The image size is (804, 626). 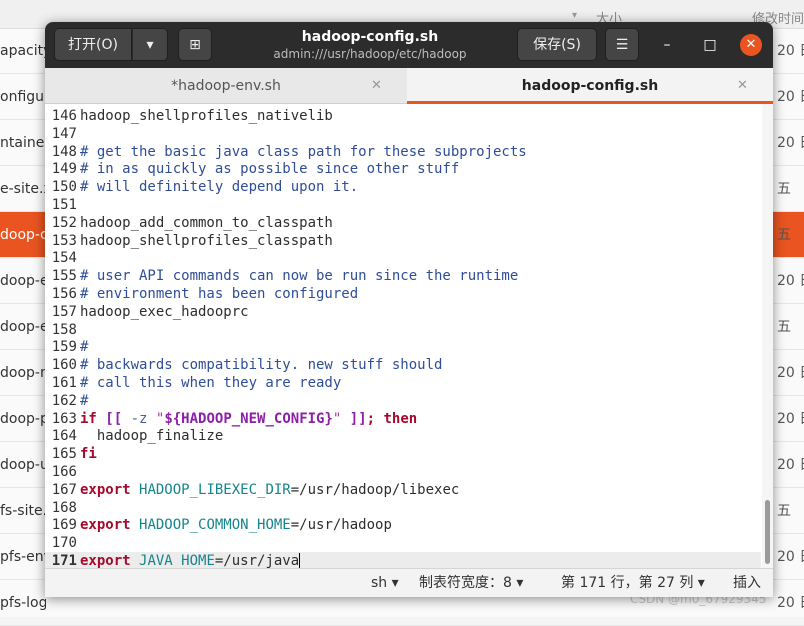 I want to click on code-line: 146 hadoop_shellprofiles_nativelib, so click(x=403, y=116).